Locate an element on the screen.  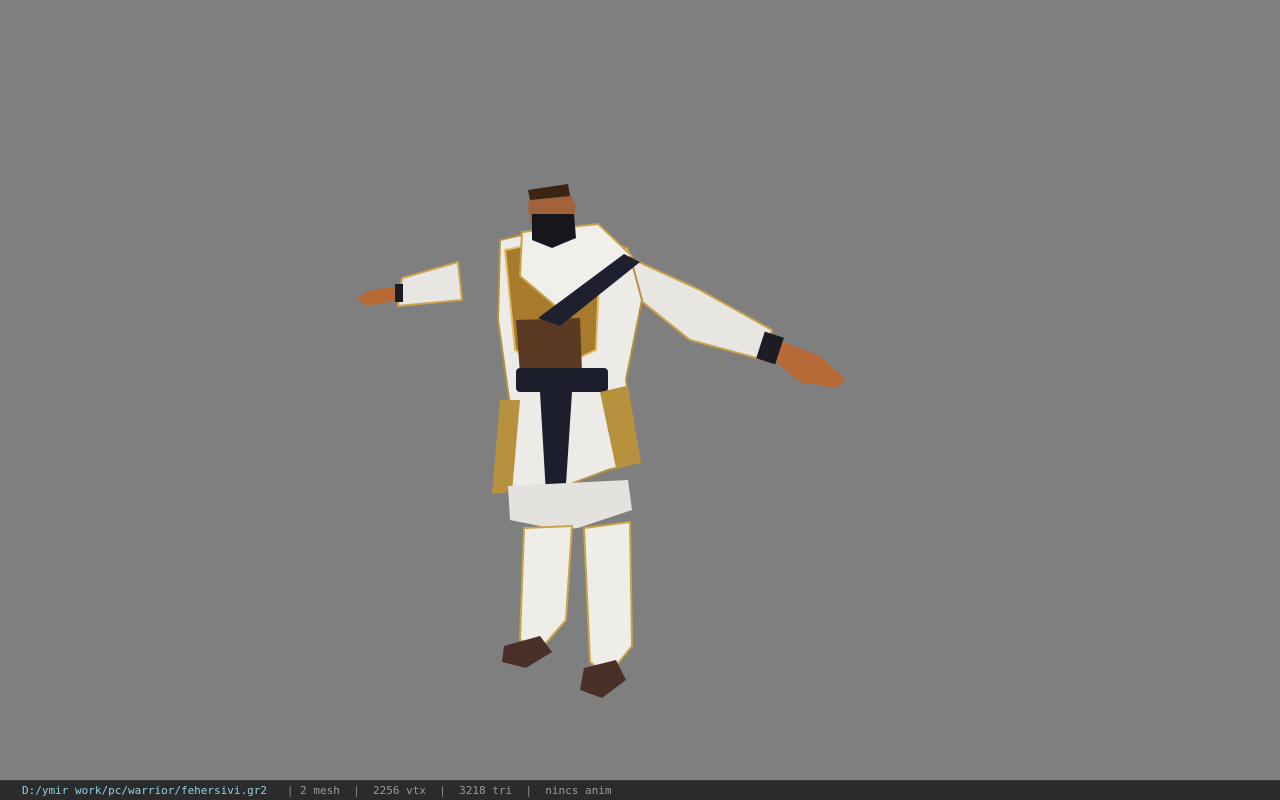
right-sleeve is located at coordinates (701, 309).